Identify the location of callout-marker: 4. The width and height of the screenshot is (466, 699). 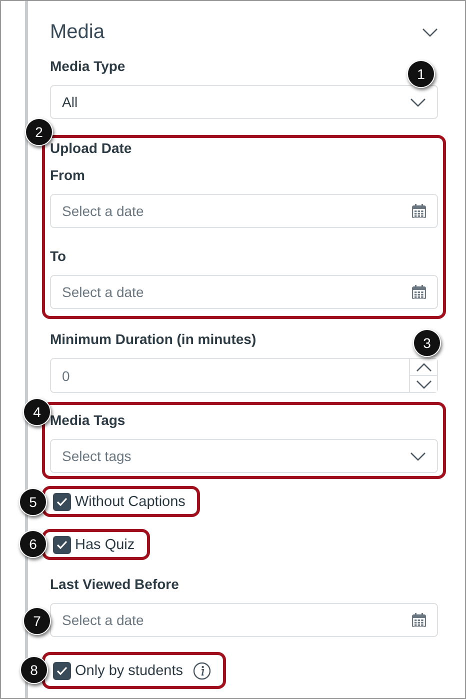
(37, 412).